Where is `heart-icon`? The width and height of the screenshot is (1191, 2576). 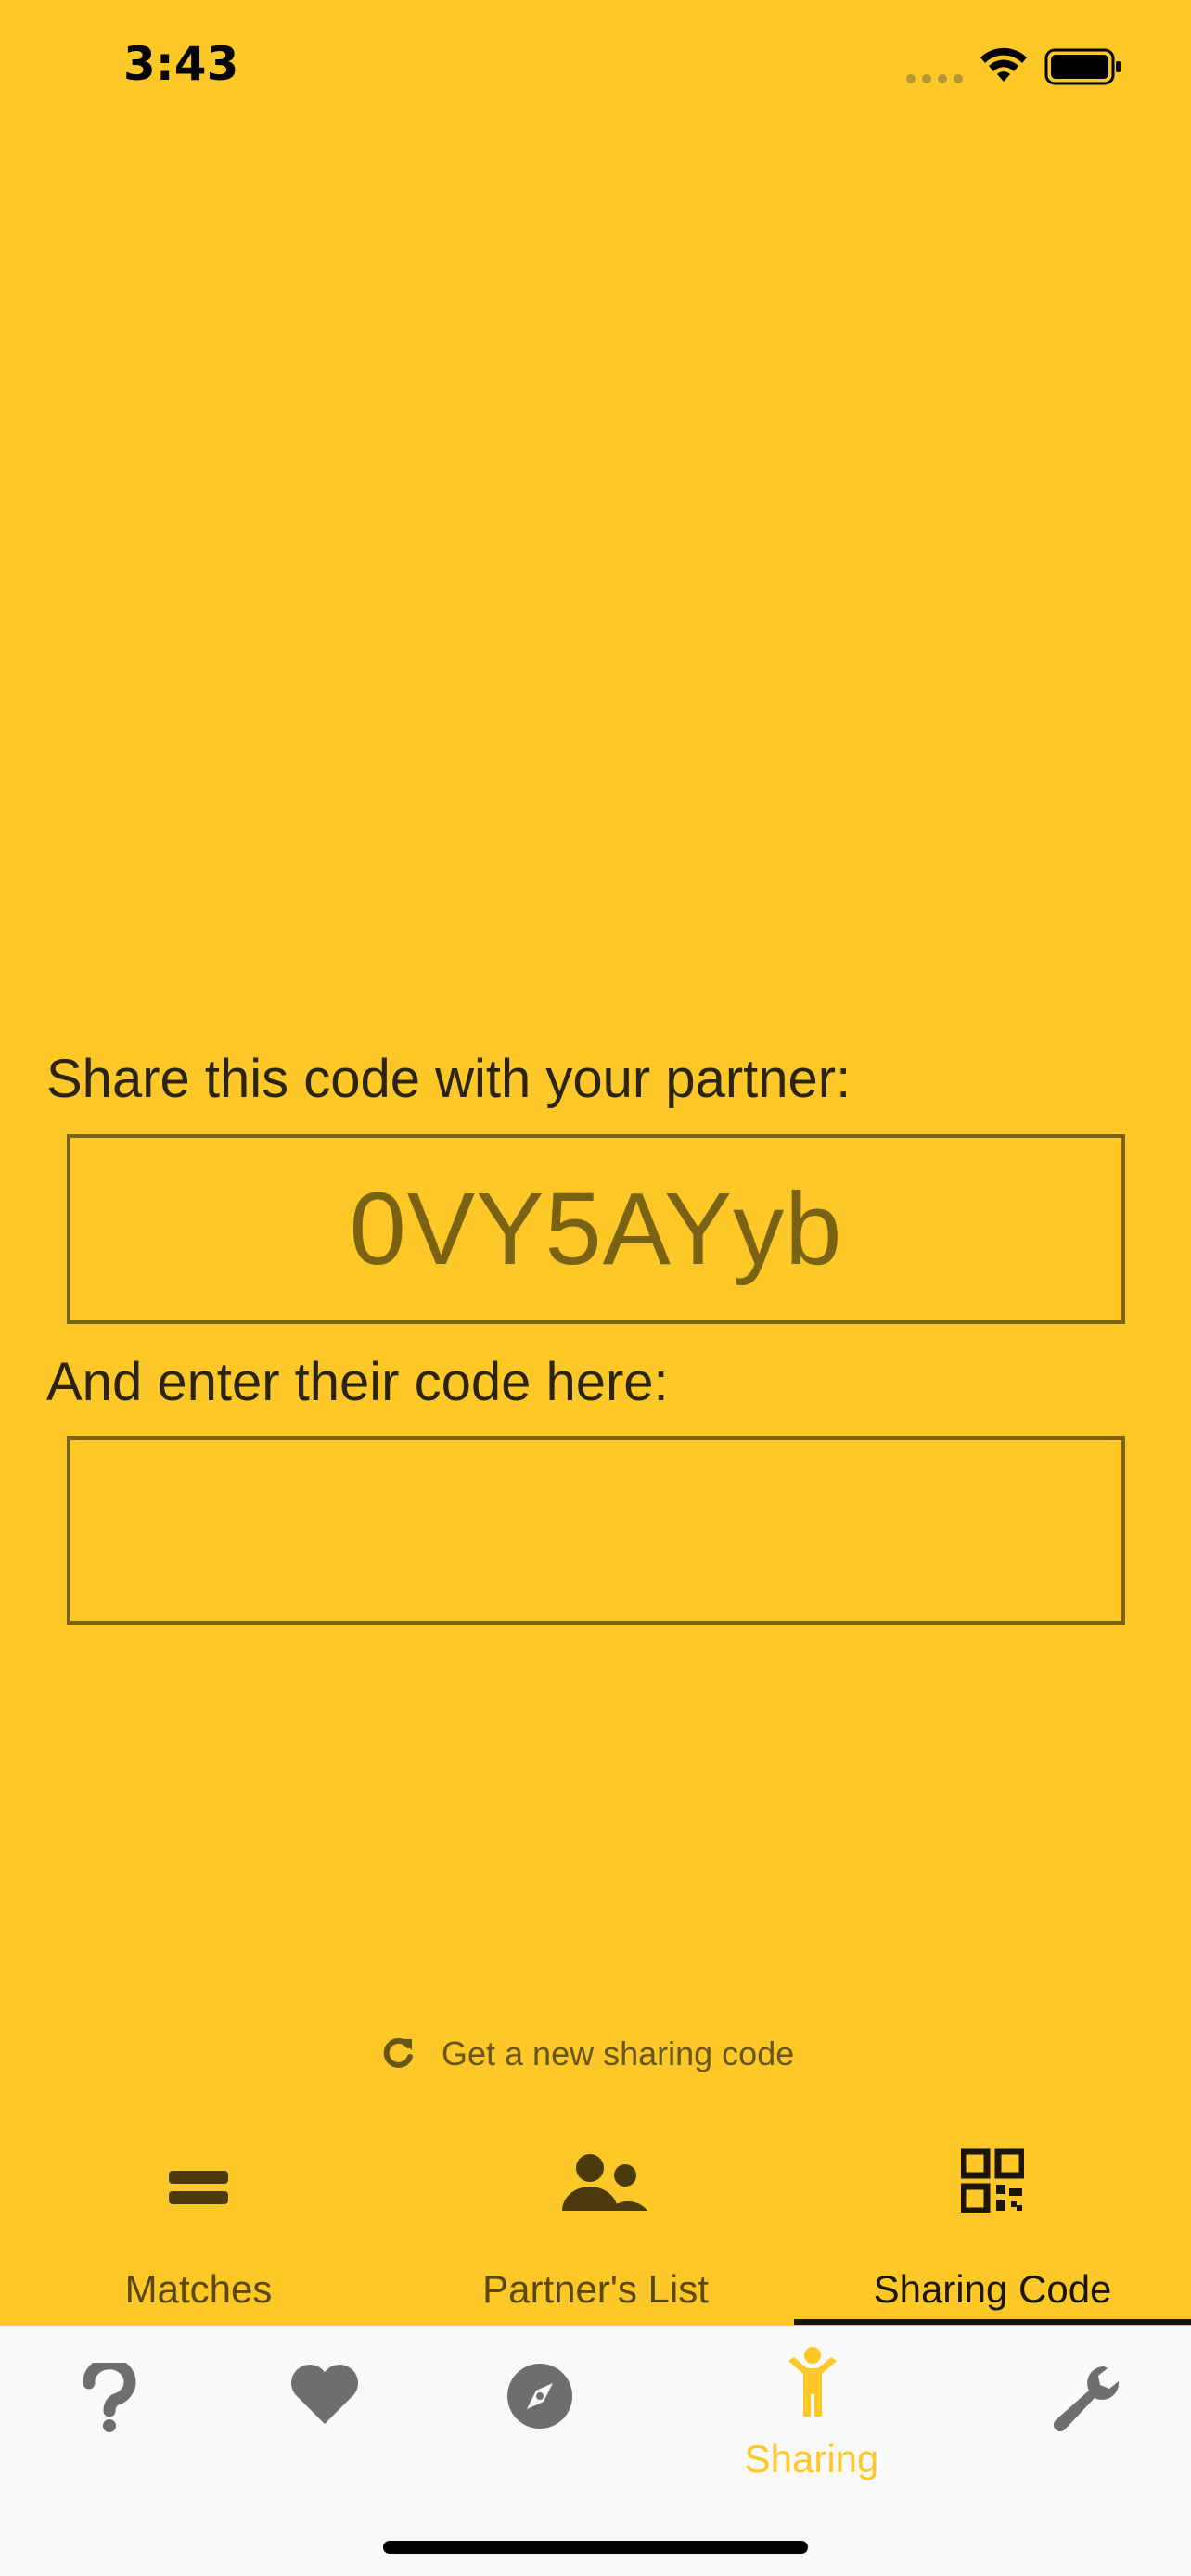
heart-icon is located at coordinates (324, 2394).